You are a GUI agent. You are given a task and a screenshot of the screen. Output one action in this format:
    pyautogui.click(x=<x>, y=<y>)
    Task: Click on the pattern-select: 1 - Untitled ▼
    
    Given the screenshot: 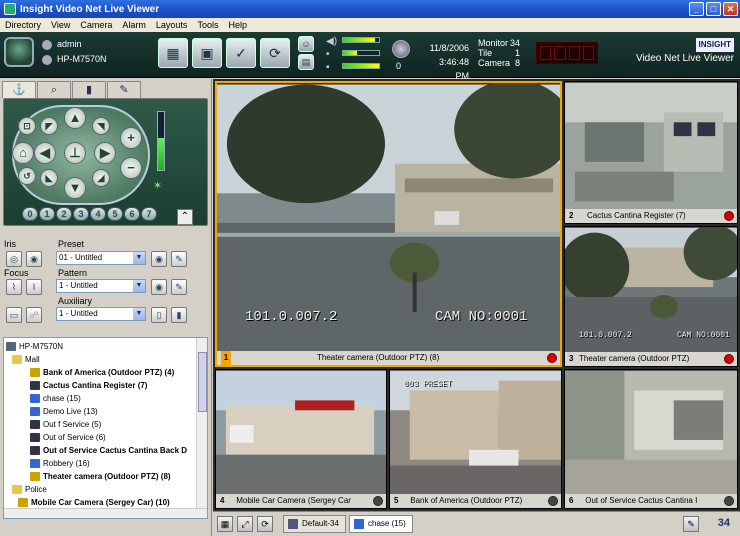 What is the action you would take?
    pyautogui.click(x=101, y=286)
    